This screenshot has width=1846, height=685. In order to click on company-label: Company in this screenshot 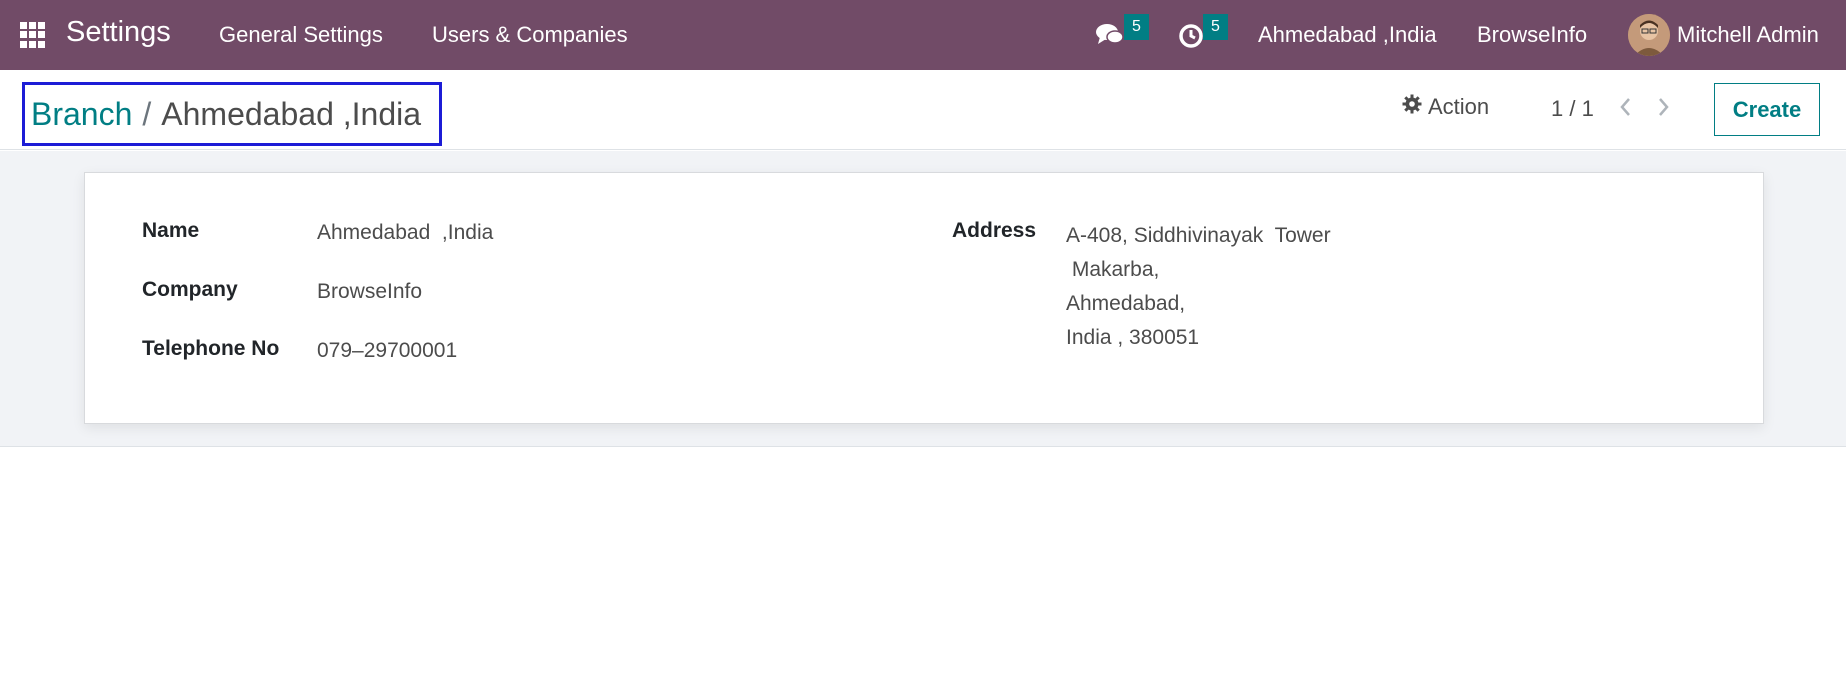, I will do `click(190, 289)`.